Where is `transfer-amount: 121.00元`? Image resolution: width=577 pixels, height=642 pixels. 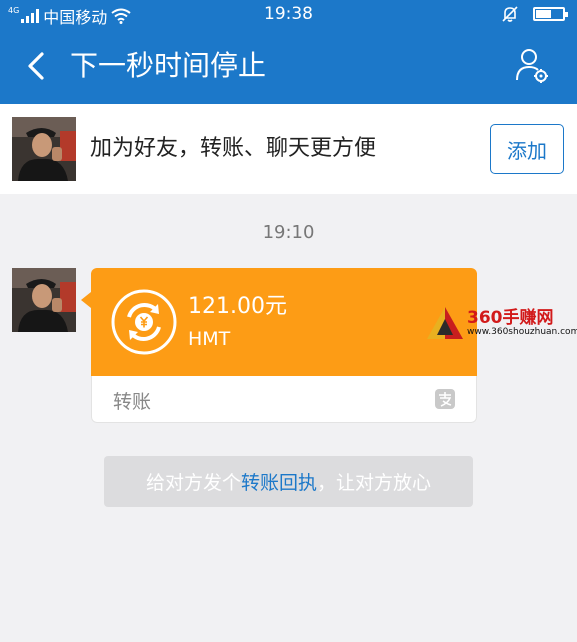
transfer-amount: 121.00元 is located at coordinates (237, 306).